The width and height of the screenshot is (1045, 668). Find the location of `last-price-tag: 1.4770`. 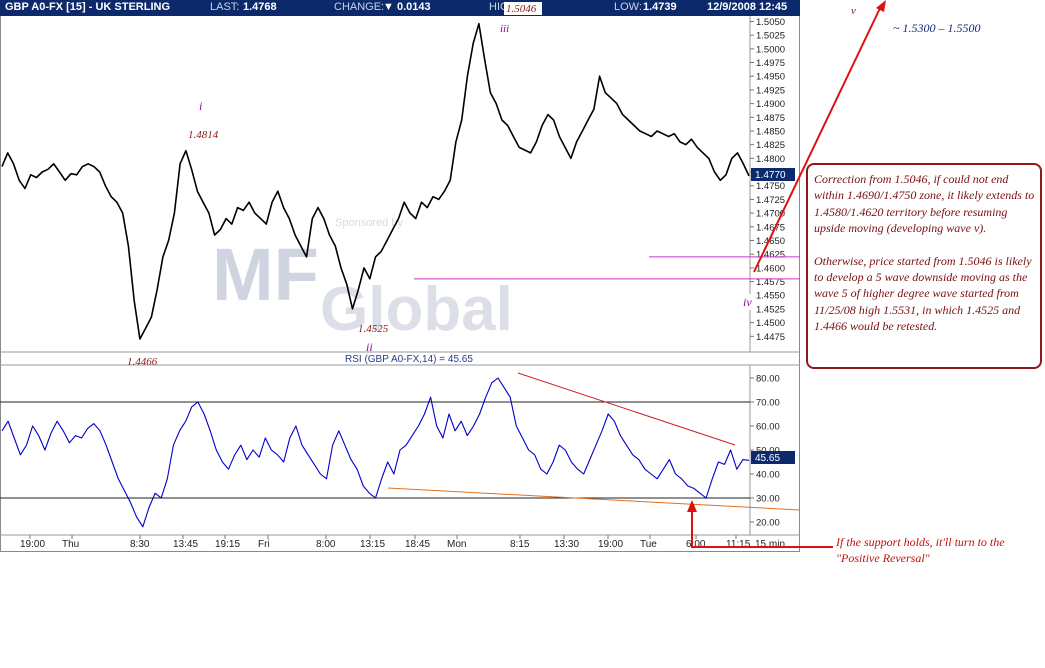

last-price-tag: 1.4770 is located at coordinates (773, 174).